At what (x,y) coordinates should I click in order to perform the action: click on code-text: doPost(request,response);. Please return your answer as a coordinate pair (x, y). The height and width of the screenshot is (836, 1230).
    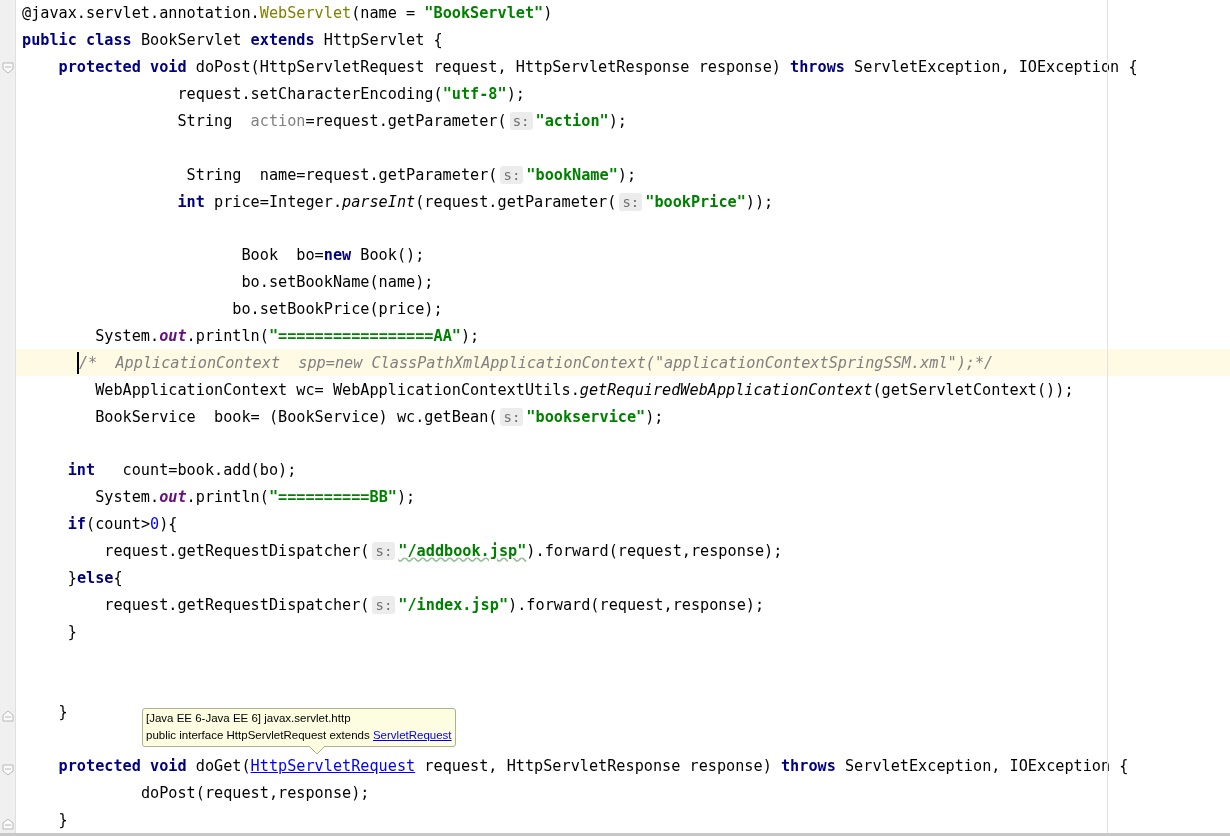
    Looking at the image, I should click on (255, 792).